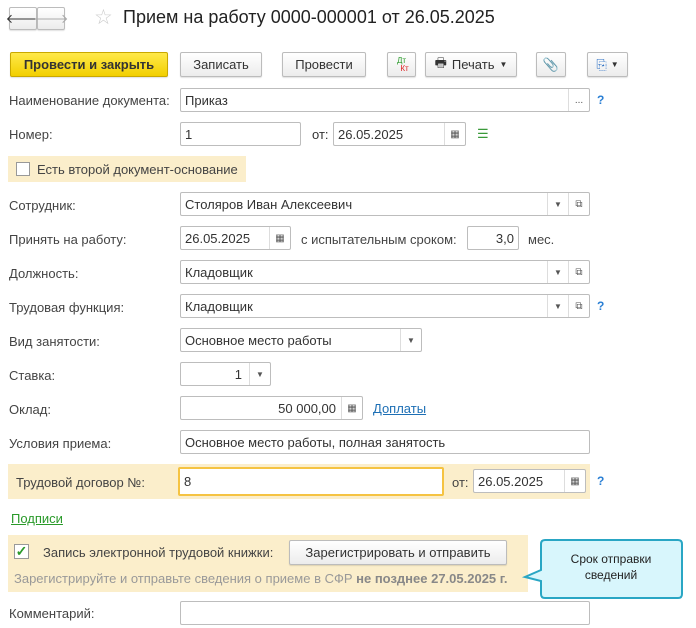  Describe the element at coordinates (432, 578) in the screenshot. I see `etk-deadline: не позднее 27.05.2025 г.` at that location.